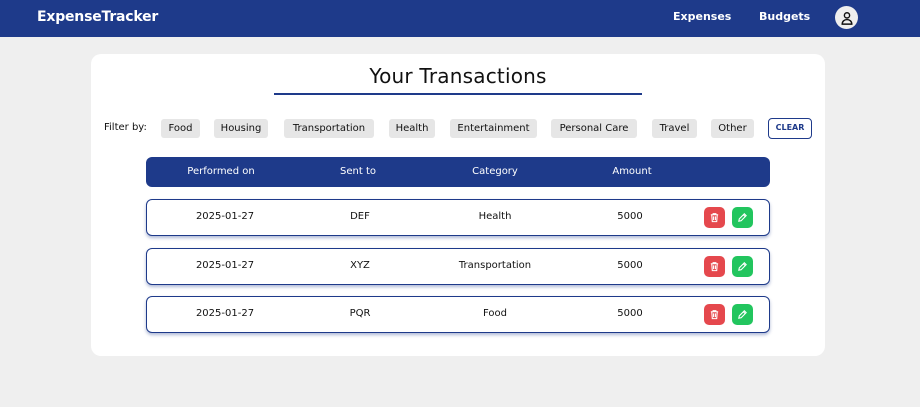  I want to click on table-header: Performed on Sent to Category Amount, so click(458, 172).